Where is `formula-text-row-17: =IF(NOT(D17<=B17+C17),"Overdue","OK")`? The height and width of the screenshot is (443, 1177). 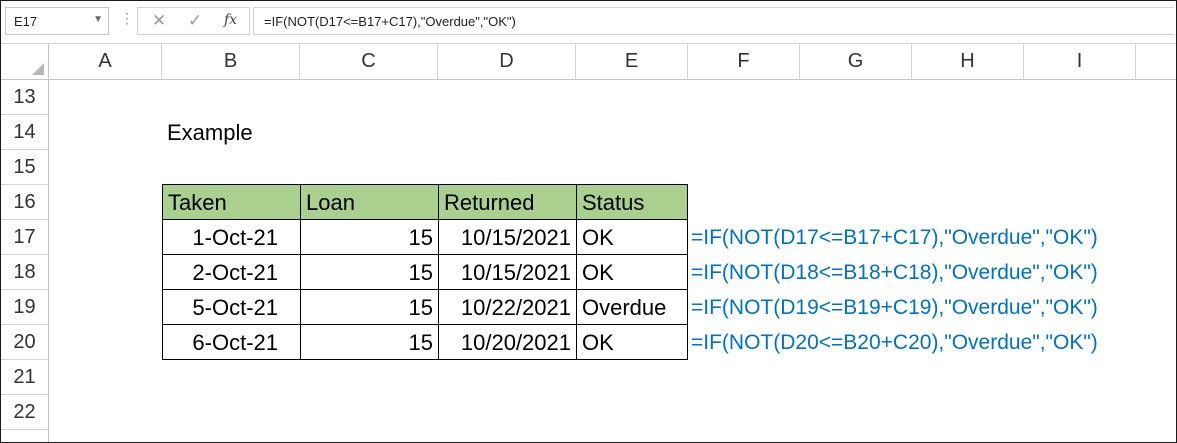
formula-text-row-17: =IF(NOT(D17<=B17+C17),"Overdue","OK") is located at coordinates (894, 237).